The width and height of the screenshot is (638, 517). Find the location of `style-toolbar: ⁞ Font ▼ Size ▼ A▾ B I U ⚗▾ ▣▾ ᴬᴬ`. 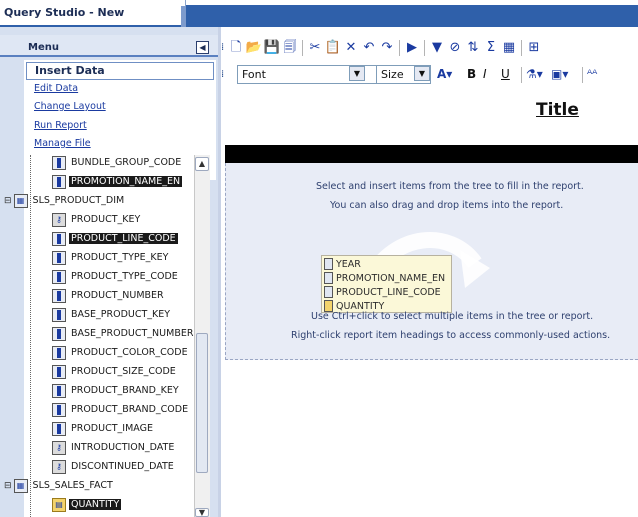

style-toolbar: ⁞ Font ▼ Size ▼ A▾ B I U ⚗▾ ▣▾ ᴬᴬ is located at coordinates (429, 75).